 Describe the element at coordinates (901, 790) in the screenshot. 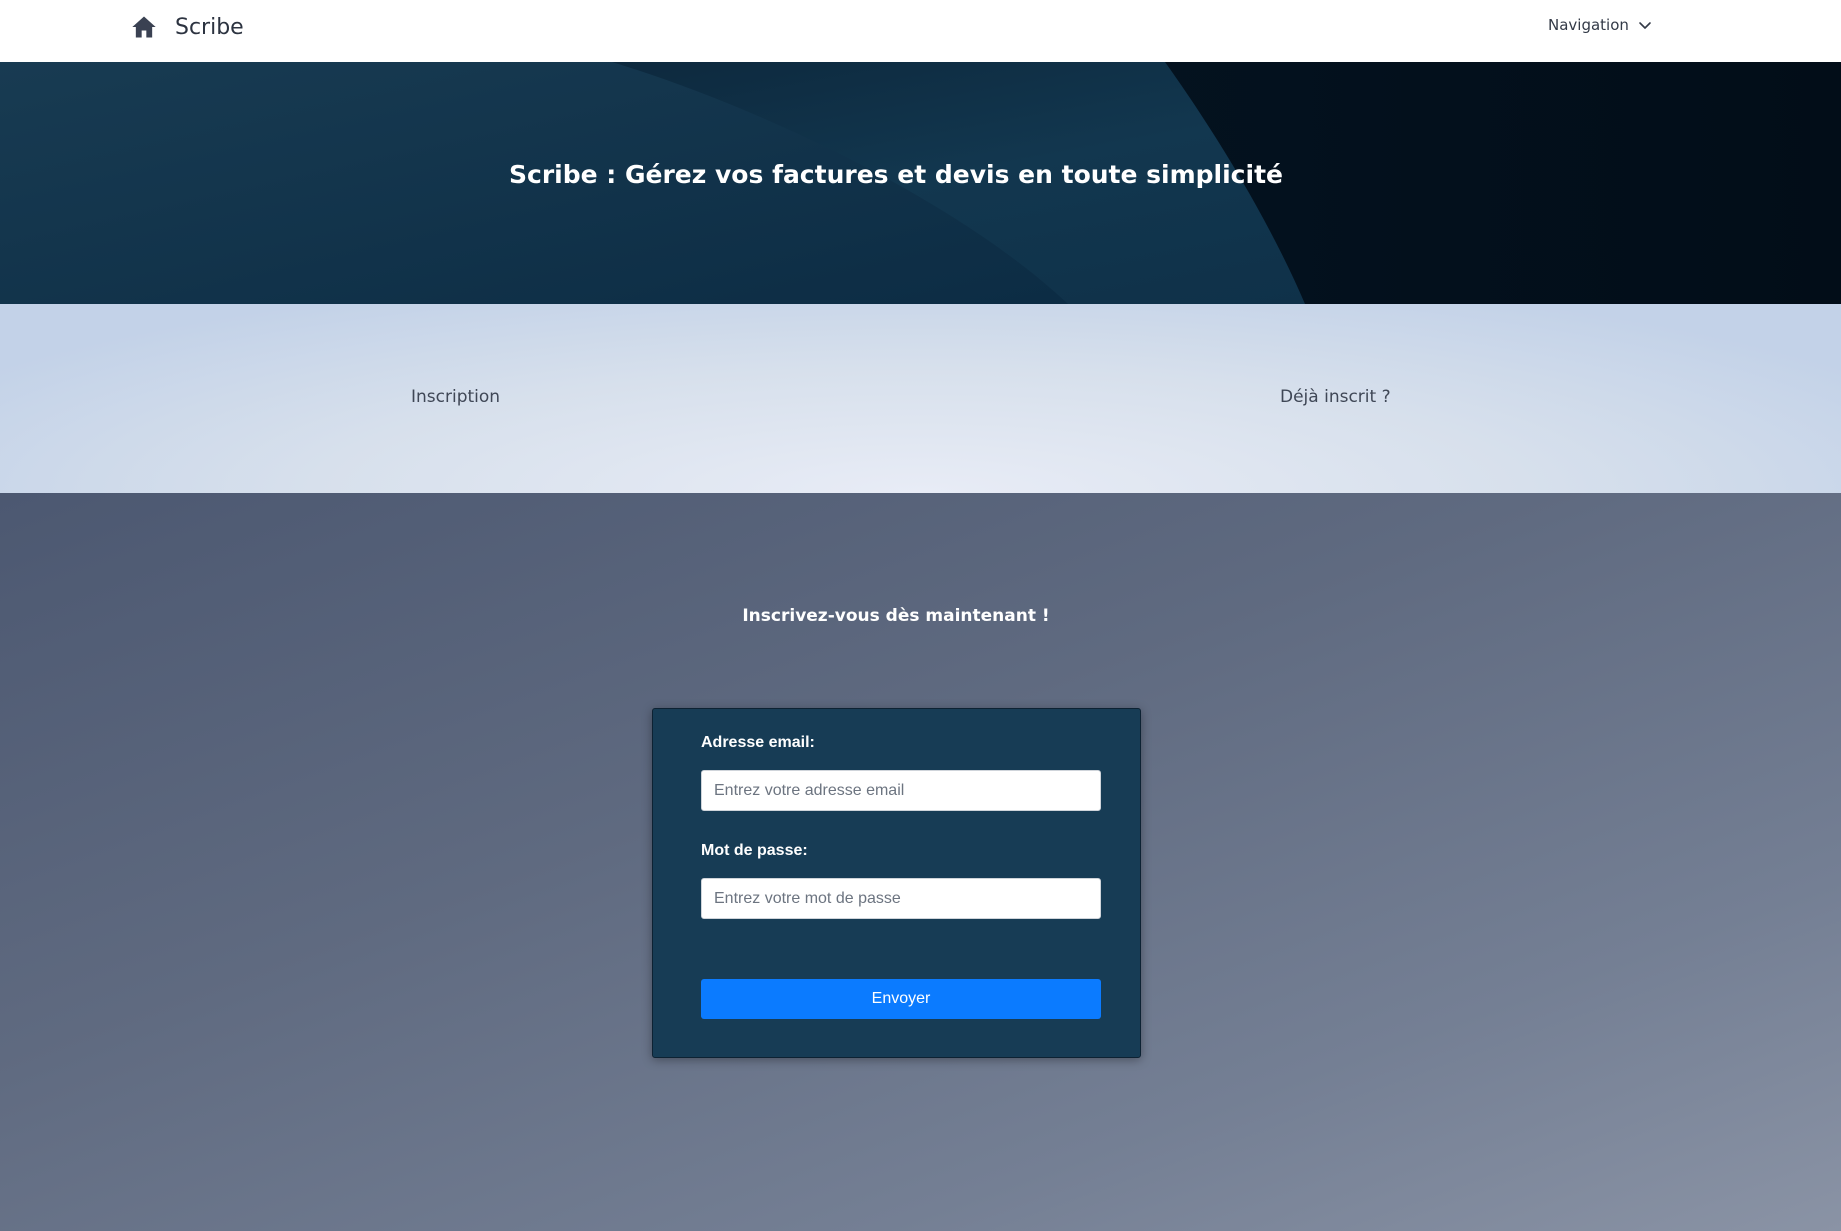

I see `email-field` at that location.